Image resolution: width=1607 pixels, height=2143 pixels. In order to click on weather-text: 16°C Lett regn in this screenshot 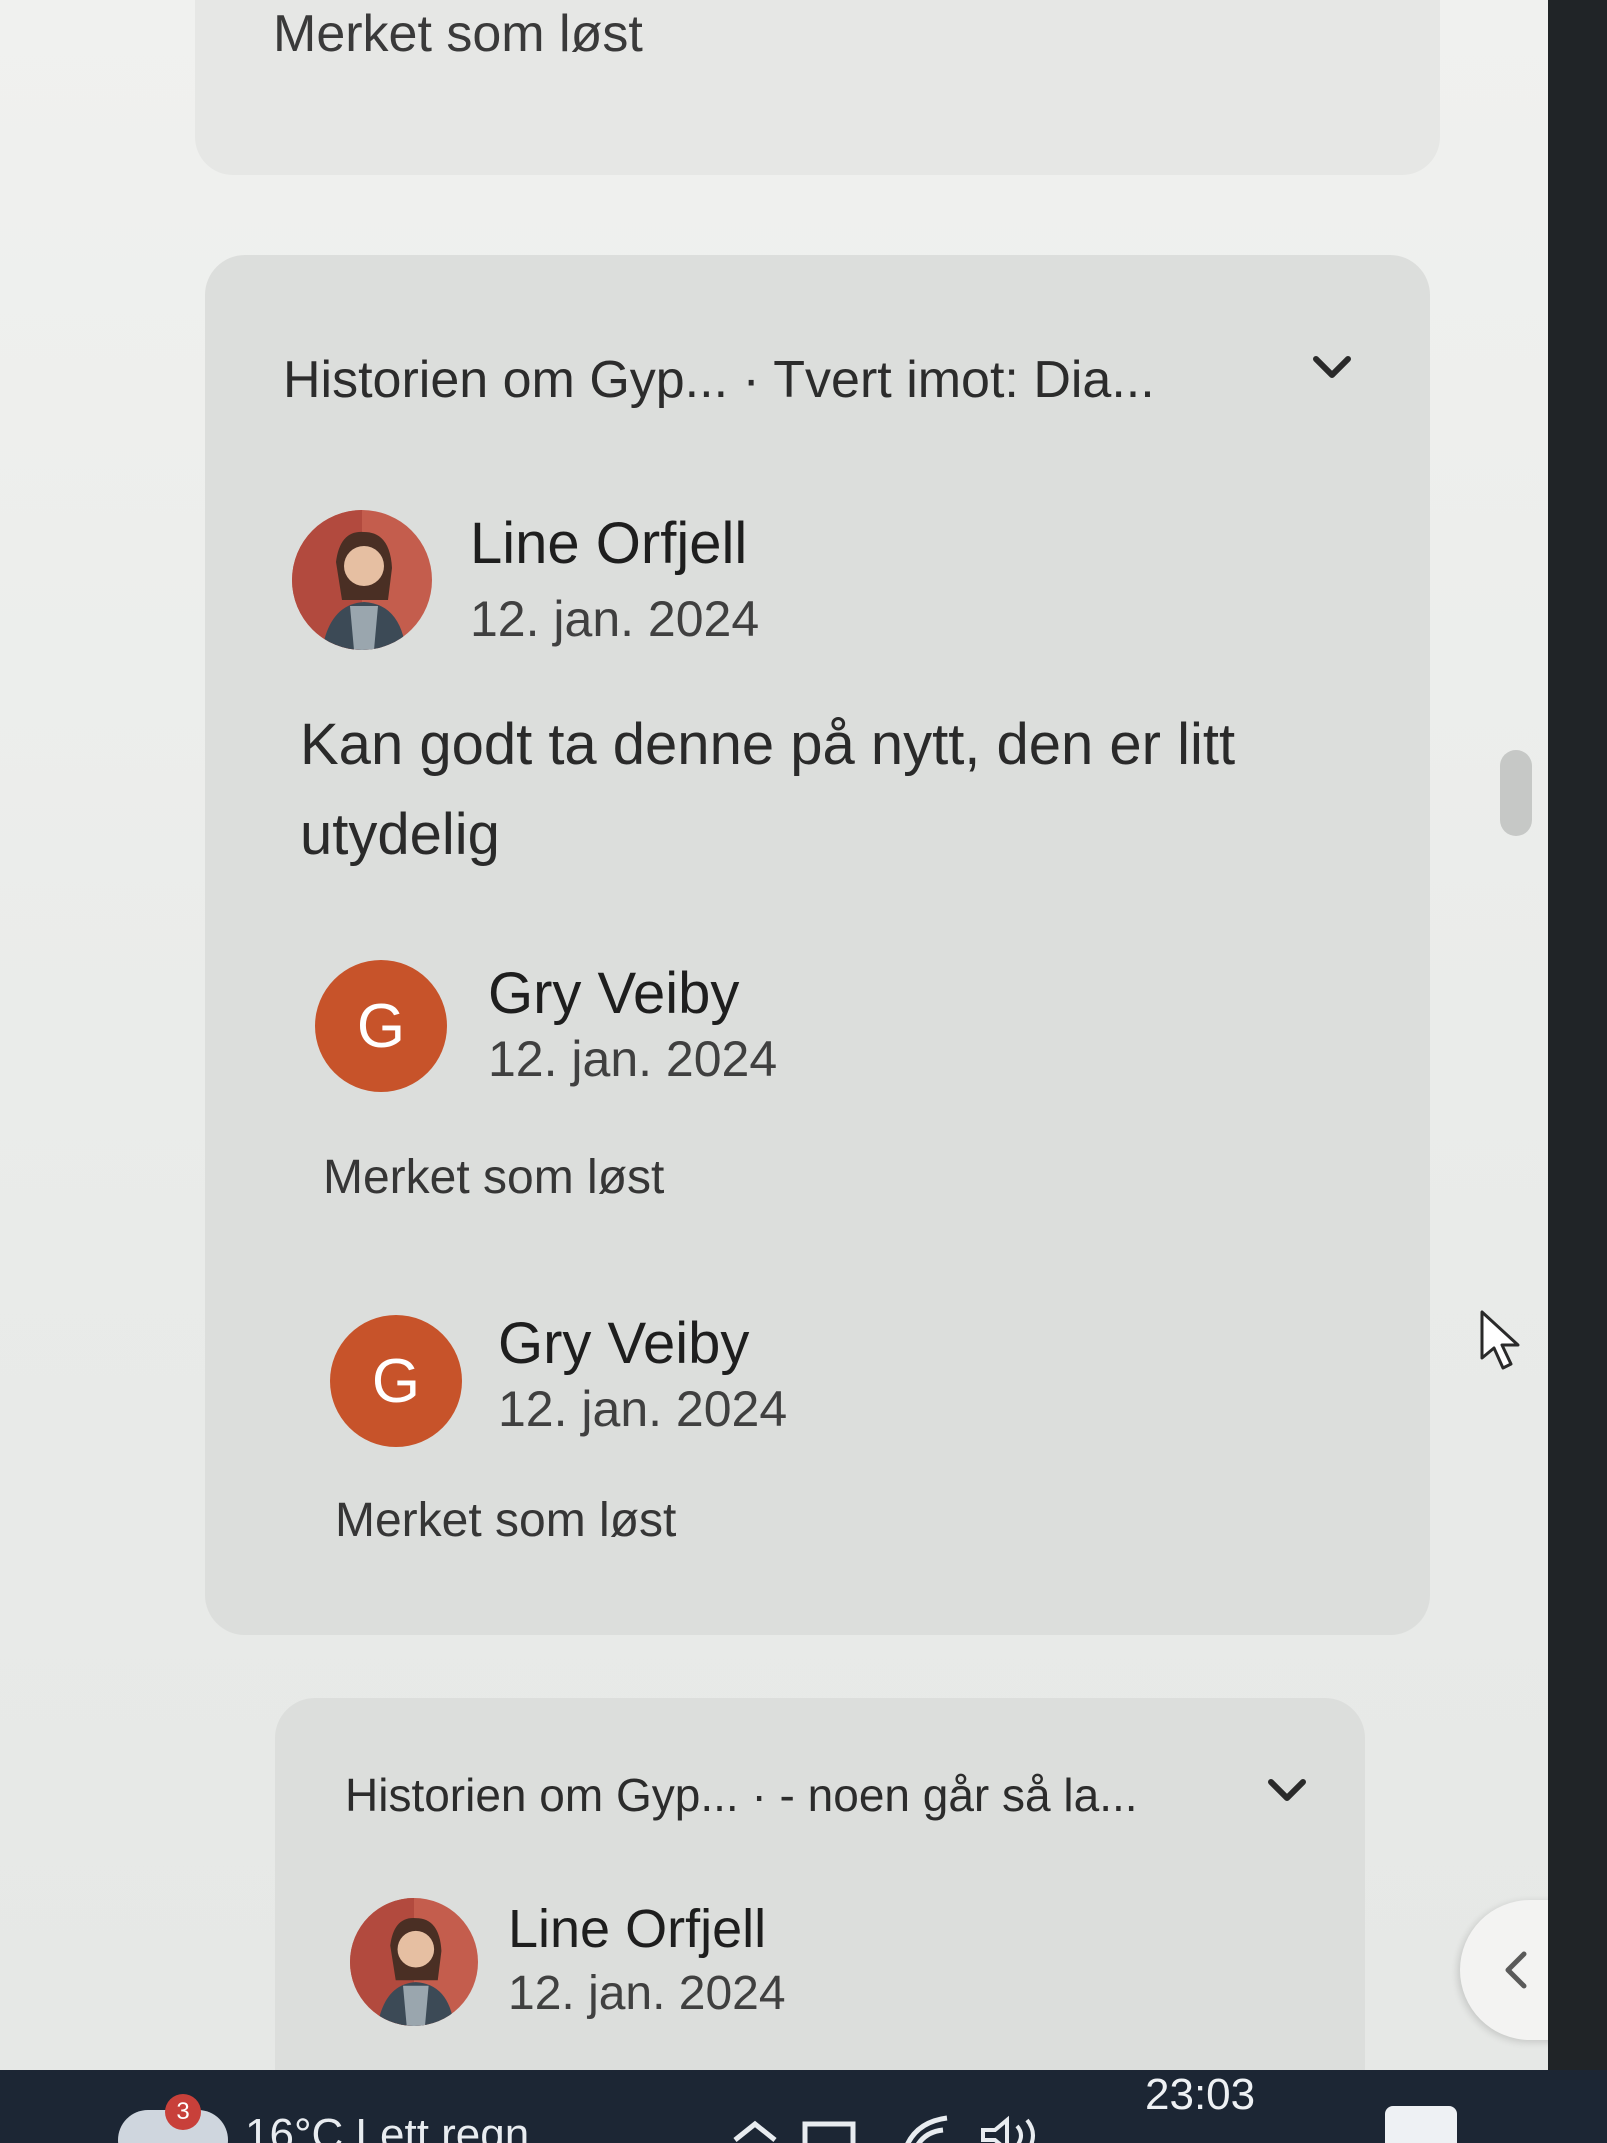, I will do `click(387, 2126)`.